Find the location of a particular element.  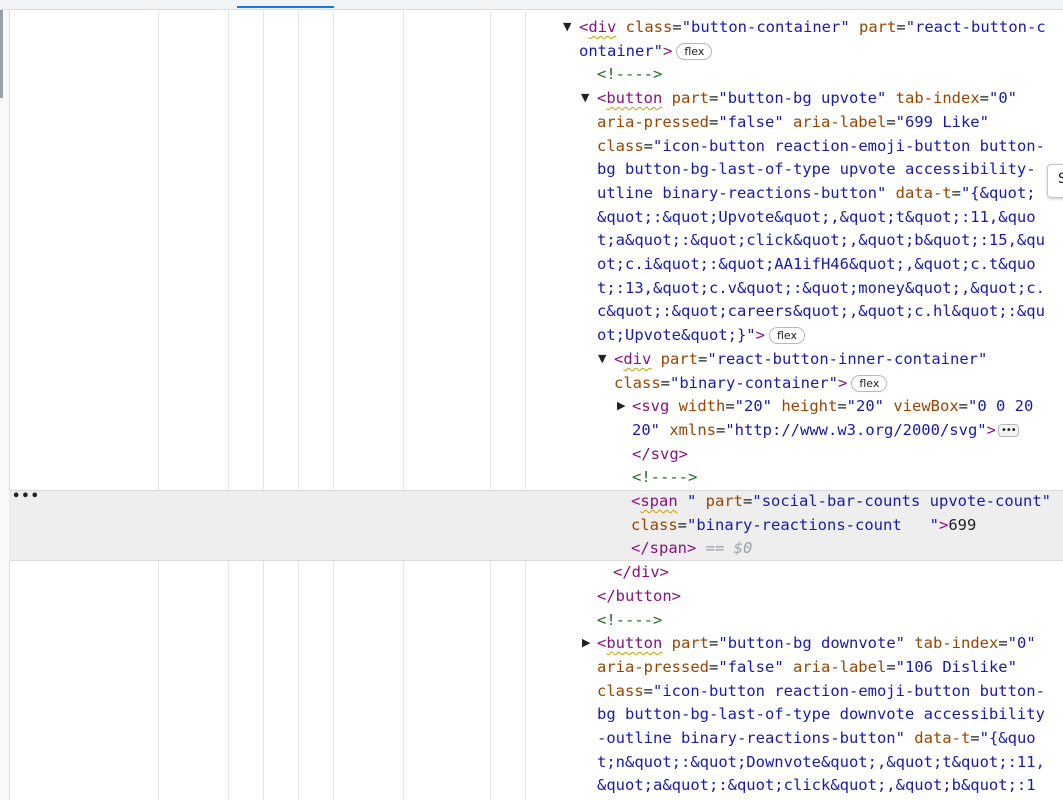

expand-ellipsis-button: ••• is located at coordinates (1008, 430).